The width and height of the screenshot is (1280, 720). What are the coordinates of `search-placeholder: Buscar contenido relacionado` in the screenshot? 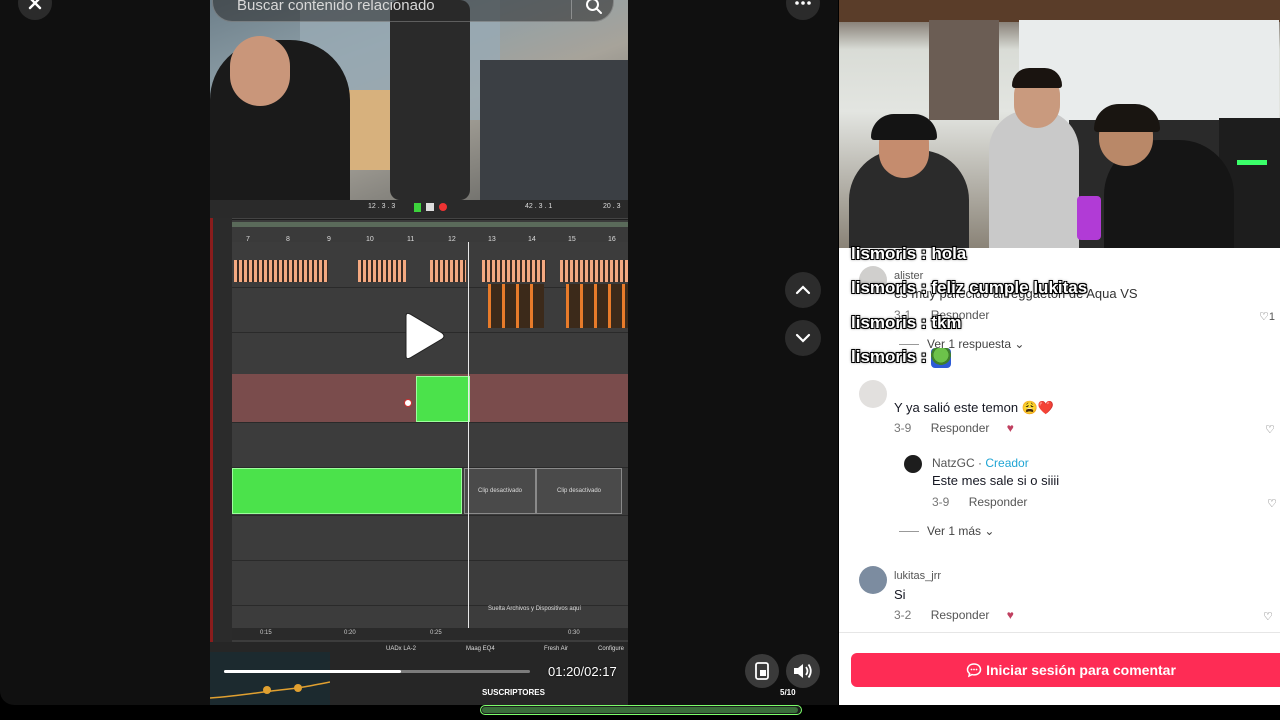 It's located at (336, 7).